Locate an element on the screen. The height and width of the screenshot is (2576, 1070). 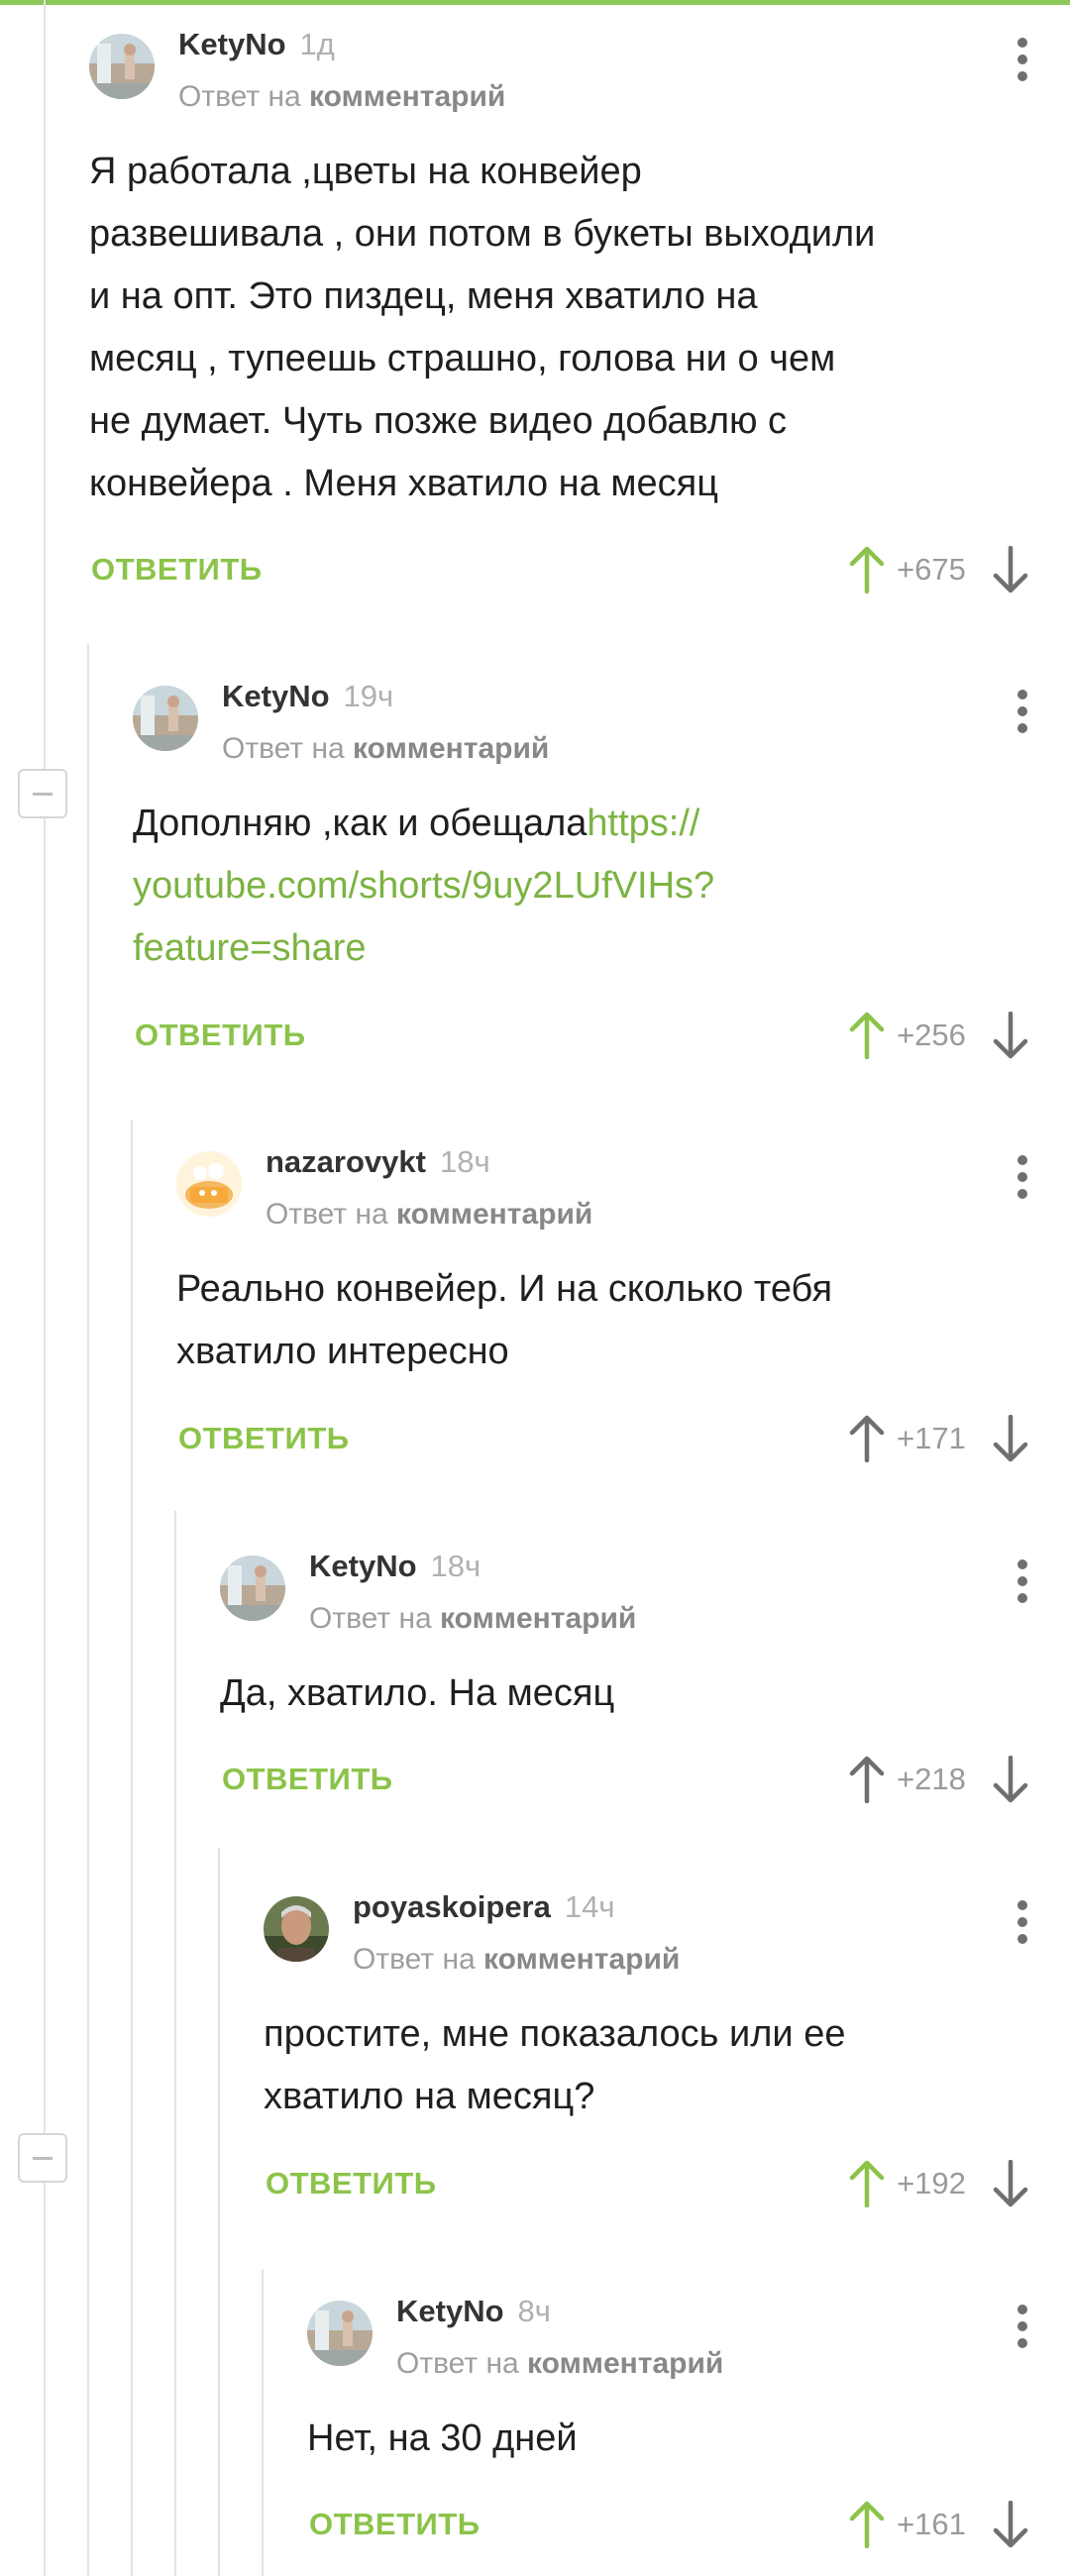
comment-time: 19ч is located at coordinates (368, 696).